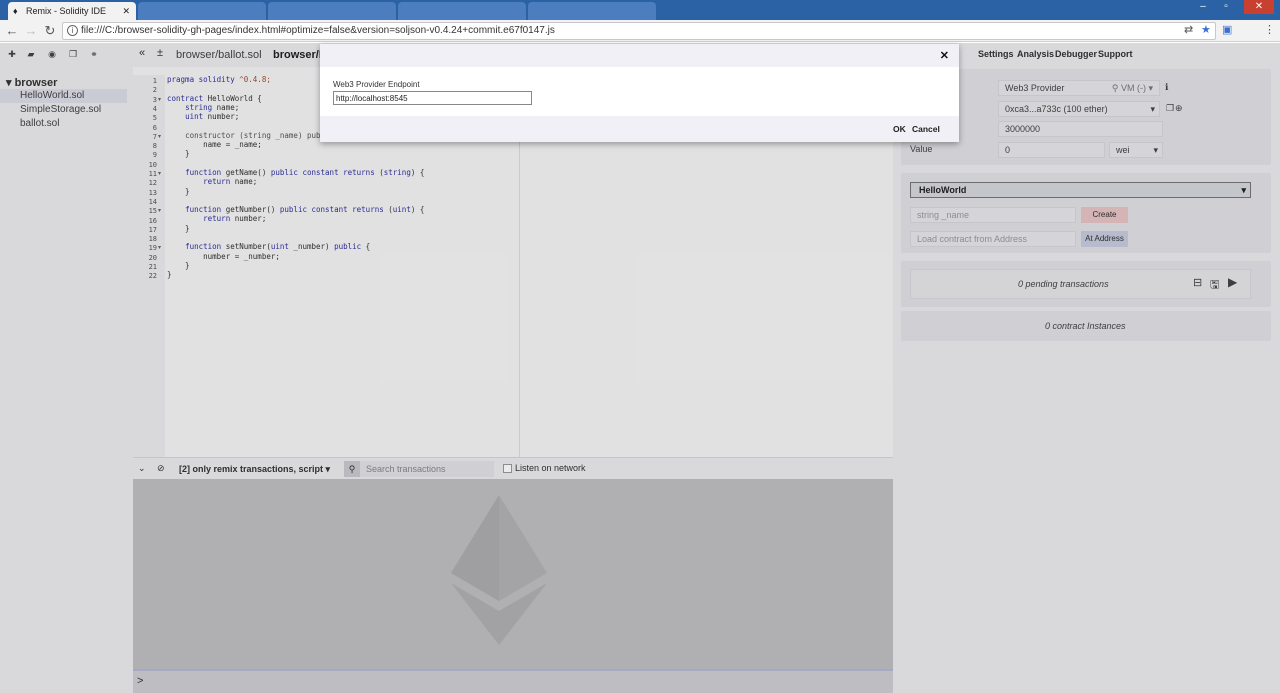  I want to click on info-icon: i, so click(72, 30).